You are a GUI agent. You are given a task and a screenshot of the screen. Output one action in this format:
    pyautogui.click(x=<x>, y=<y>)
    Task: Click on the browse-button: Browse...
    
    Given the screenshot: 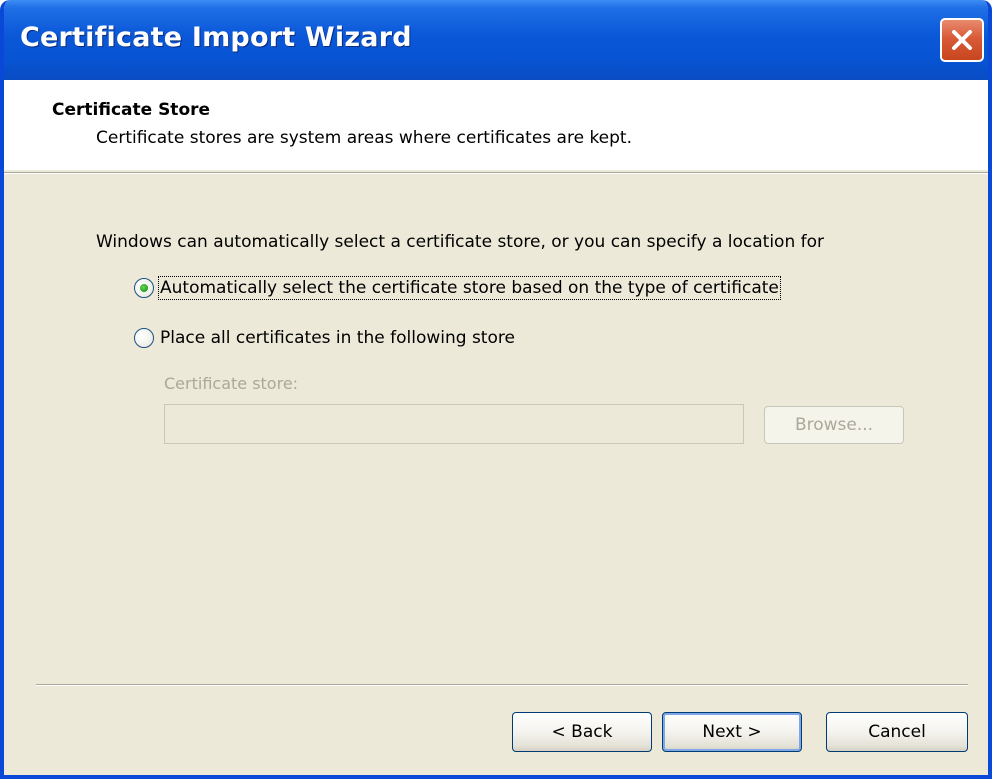 What is the action you would take?
    pyautogui.click(x=834, y=425)
    